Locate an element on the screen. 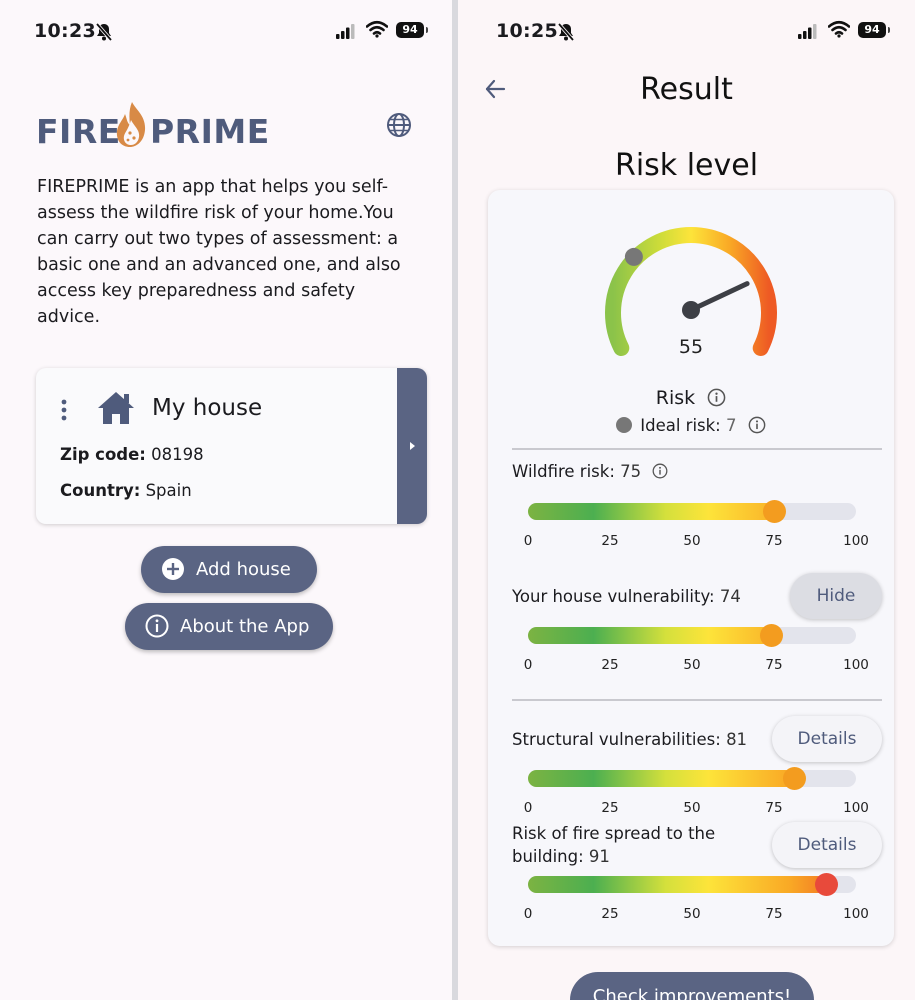 Image resolution: width=915 pixels, height=1000 pixels. about-app-label: About the App is located at coordinates (245, 626).